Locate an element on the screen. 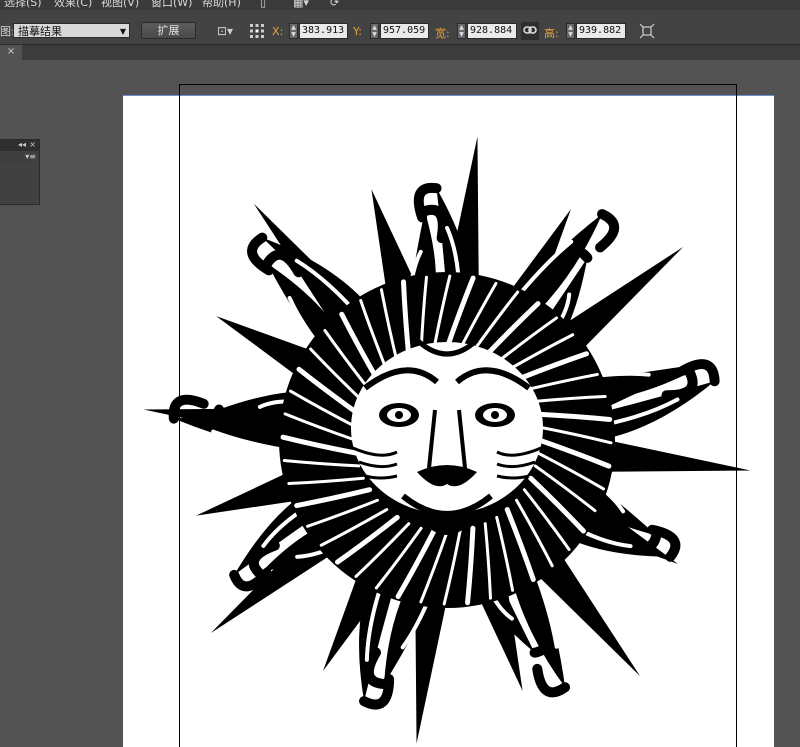  close-icon: × is located at coordinates (32, 144).